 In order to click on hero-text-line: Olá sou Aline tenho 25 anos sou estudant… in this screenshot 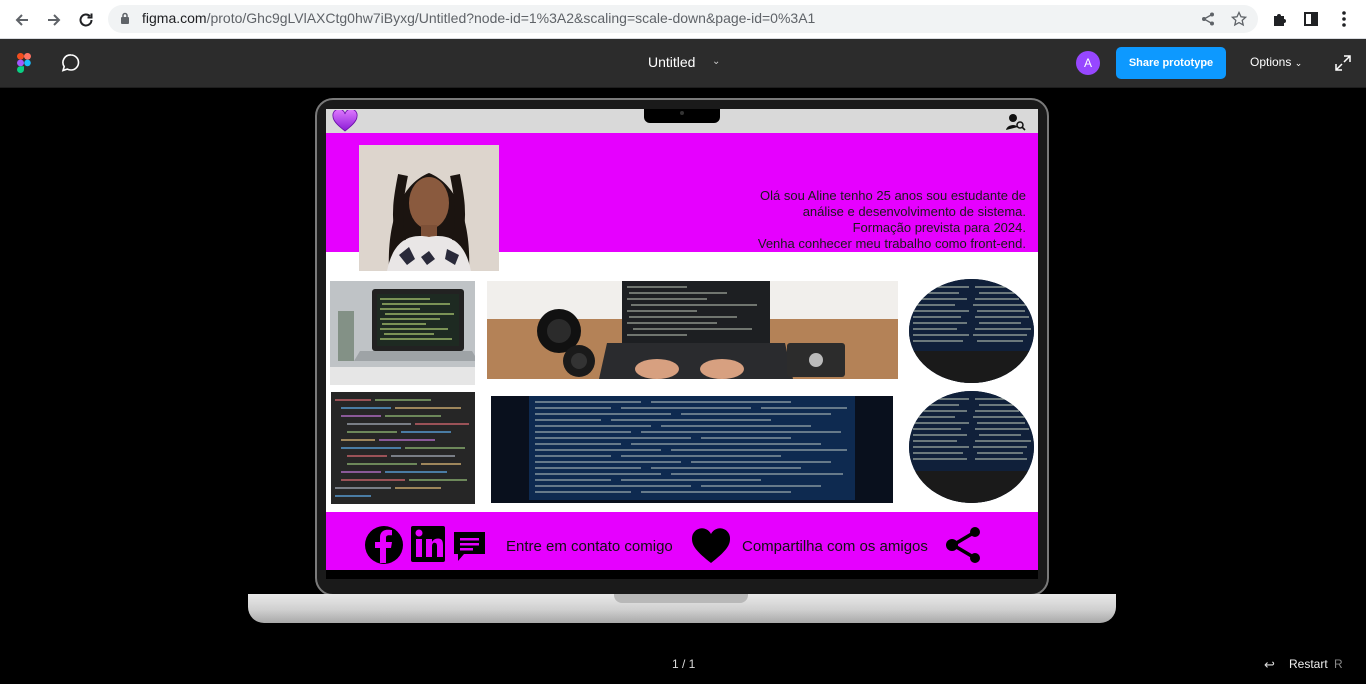, I will do `click(893, 195)`.